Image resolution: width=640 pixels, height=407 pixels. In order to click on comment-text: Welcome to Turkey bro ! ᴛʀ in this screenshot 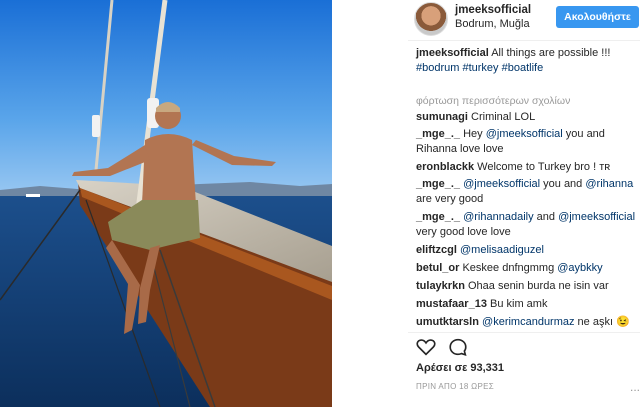, I will do `click(544, 167)`.